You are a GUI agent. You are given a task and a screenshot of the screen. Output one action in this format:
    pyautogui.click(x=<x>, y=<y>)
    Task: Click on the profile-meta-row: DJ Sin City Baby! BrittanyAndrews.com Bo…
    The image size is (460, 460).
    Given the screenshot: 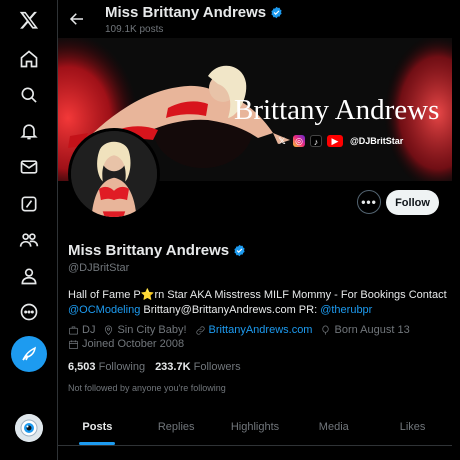 What is the action you would take?
    pyautogui.click(x=243, y=330)
    